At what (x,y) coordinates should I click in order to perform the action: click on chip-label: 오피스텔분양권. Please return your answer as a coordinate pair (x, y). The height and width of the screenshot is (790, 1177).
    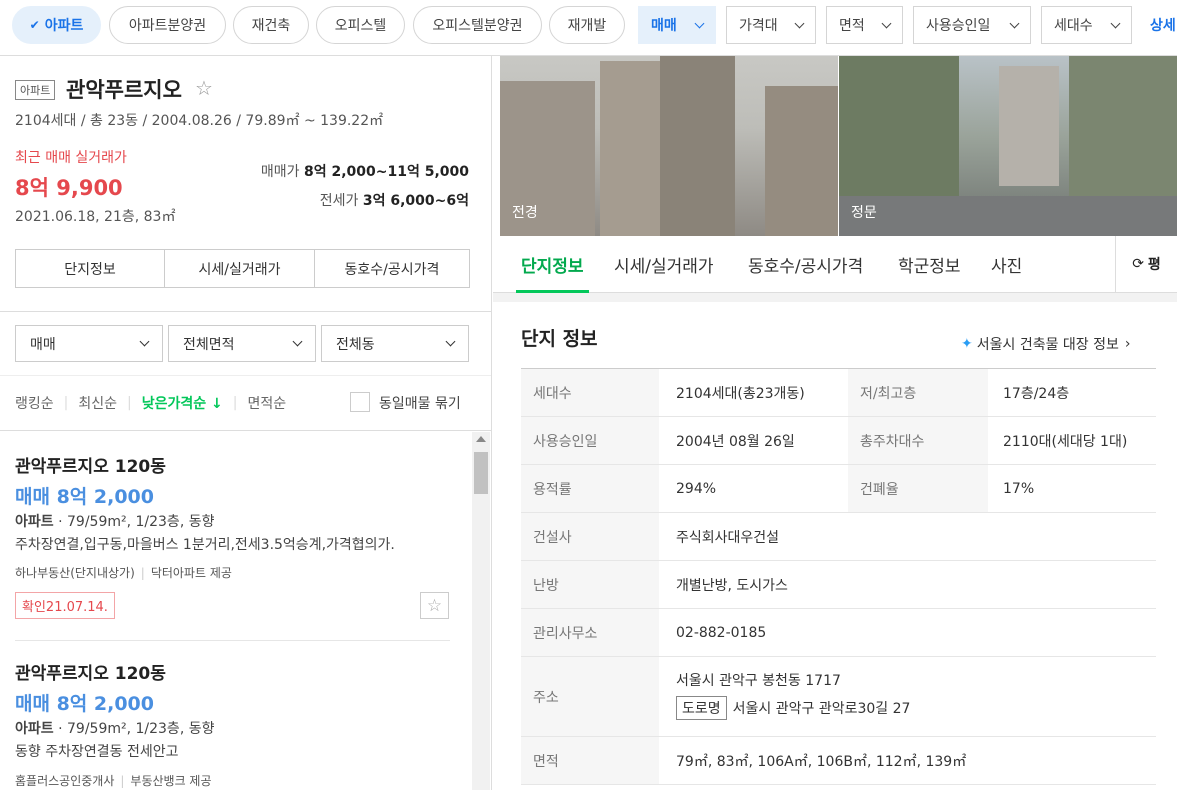
    Looking at the image, I should click on (477, 26).